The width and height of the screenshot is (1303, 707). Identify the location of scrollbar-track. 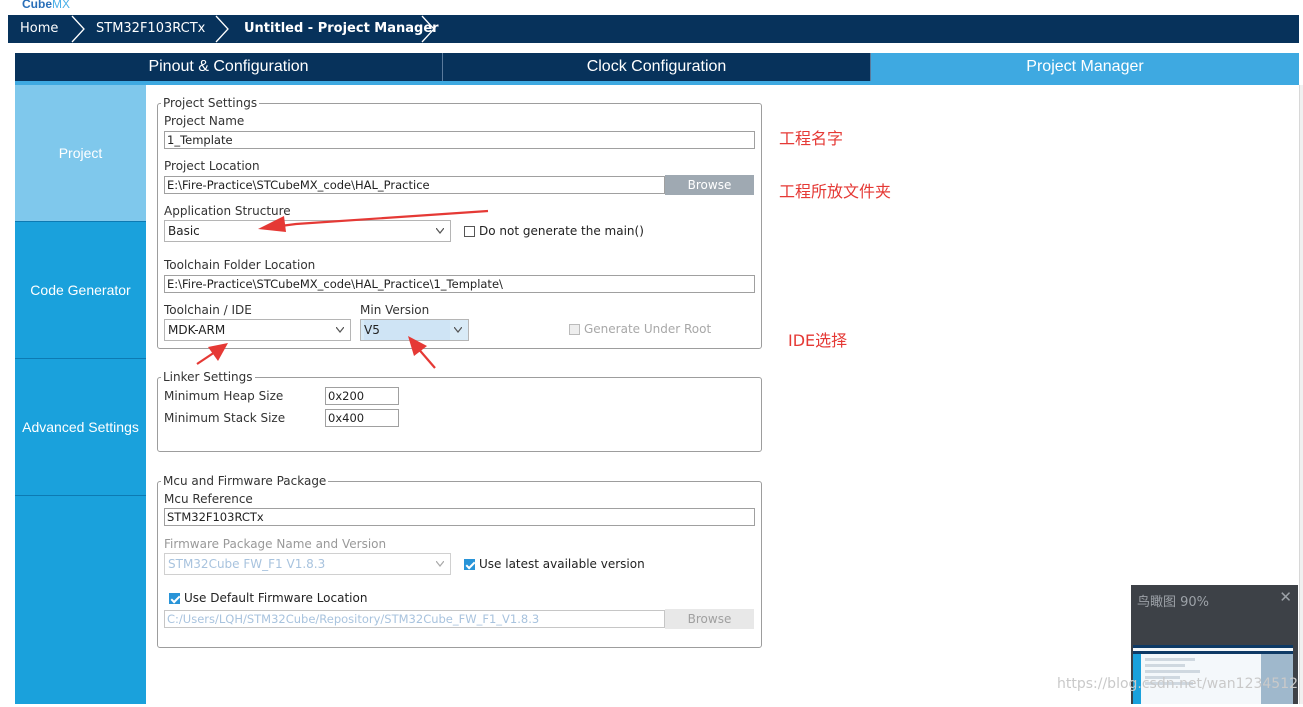
(1301, 394).